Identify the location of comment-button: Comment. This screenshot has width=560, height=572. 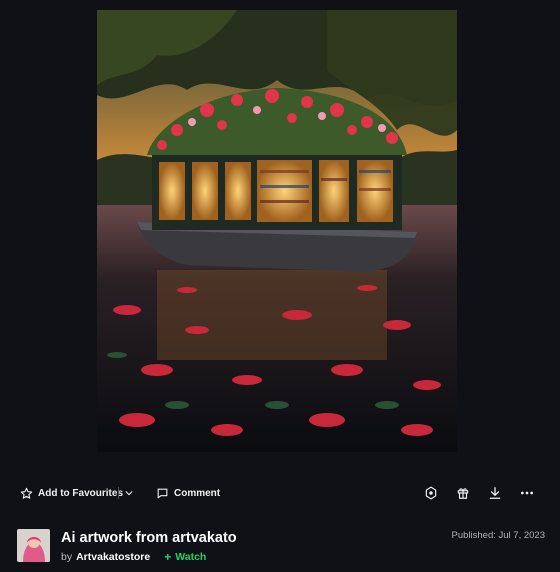
(188, 493).